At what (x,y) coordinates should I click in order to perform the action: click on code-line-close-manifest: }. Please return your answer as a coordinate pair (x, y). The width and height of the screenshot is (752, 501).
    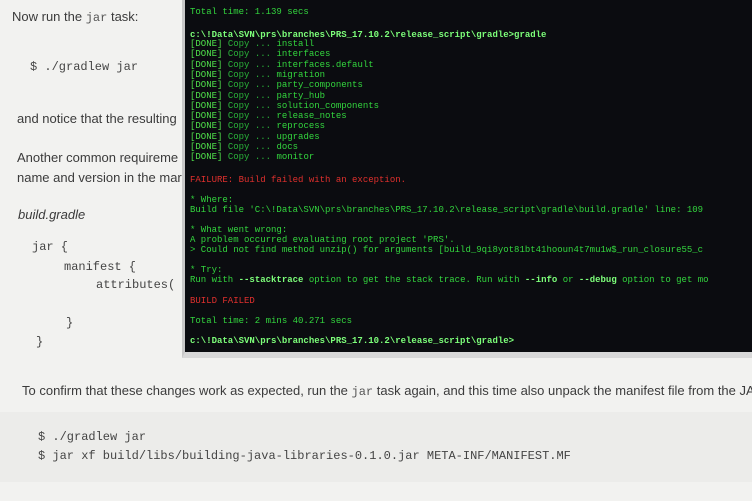
    Looking at the image, I should click on (70, 323).